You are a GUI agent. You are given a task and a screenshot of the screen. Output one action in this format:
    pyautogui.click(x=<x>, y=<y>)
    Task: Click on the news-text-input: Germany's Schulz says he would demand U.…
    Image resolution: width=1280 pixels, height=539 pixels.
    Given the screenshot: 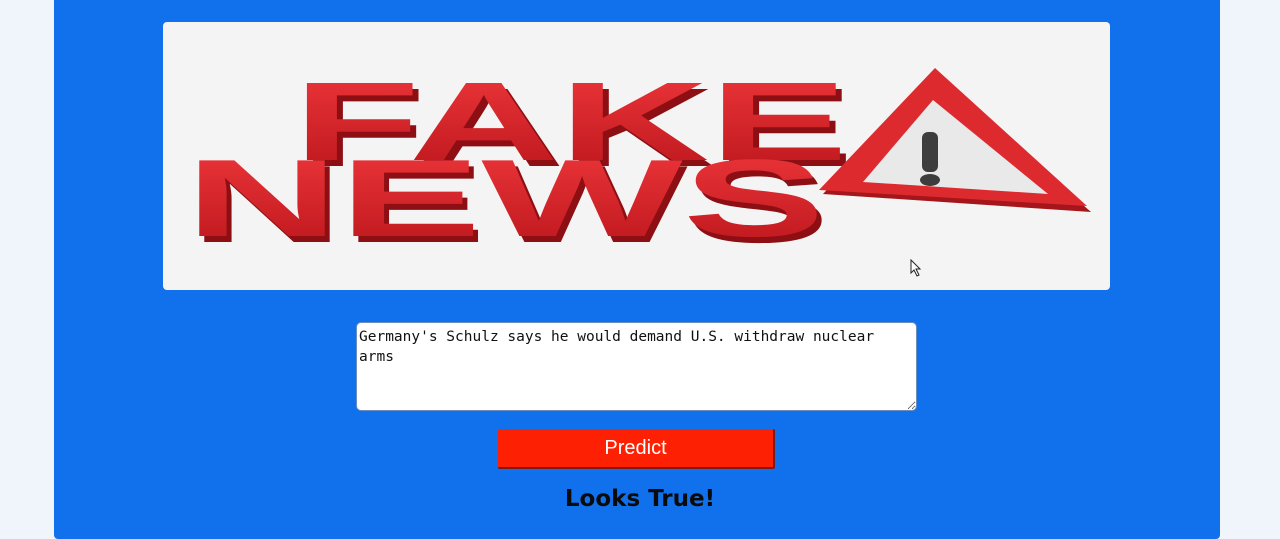 What is the action you would take?
    pyautogui.click(x=636, y=366)
    